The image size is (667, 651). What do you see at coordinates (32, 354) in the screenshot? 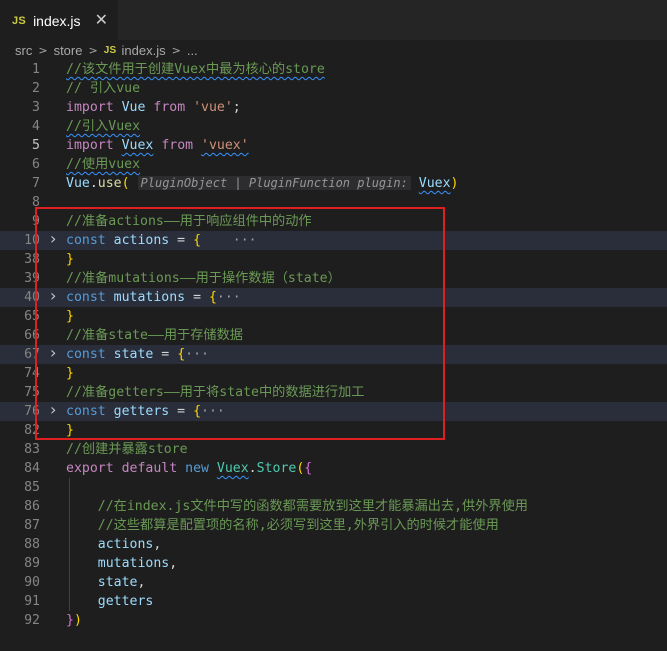
I see `line-number: 67` at bounding box center [32, 354].